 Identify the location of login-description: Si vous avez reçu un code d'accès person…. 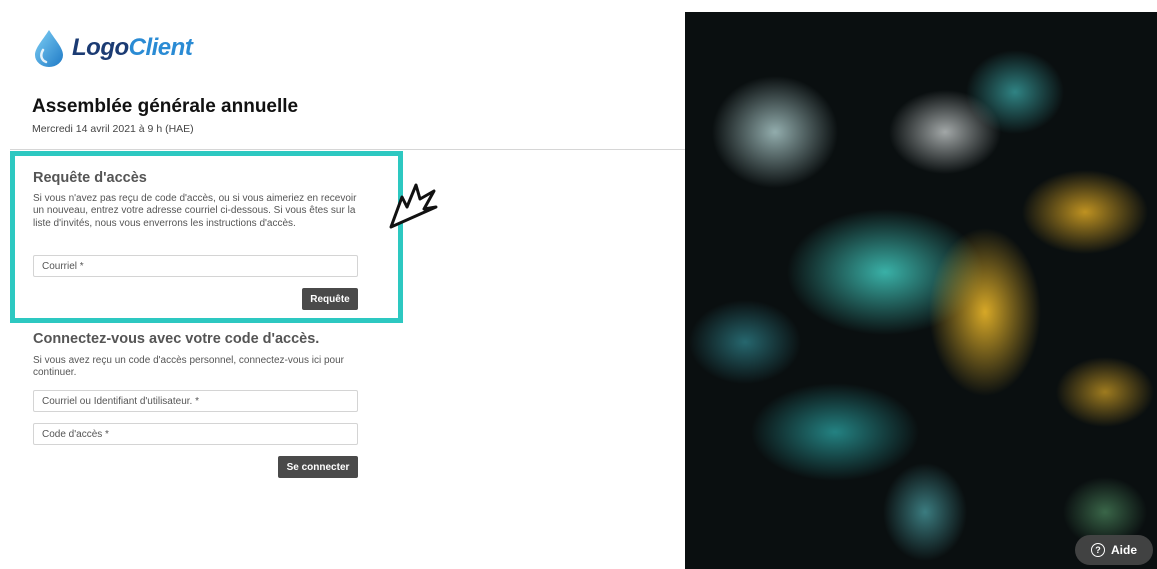
(188, 367).